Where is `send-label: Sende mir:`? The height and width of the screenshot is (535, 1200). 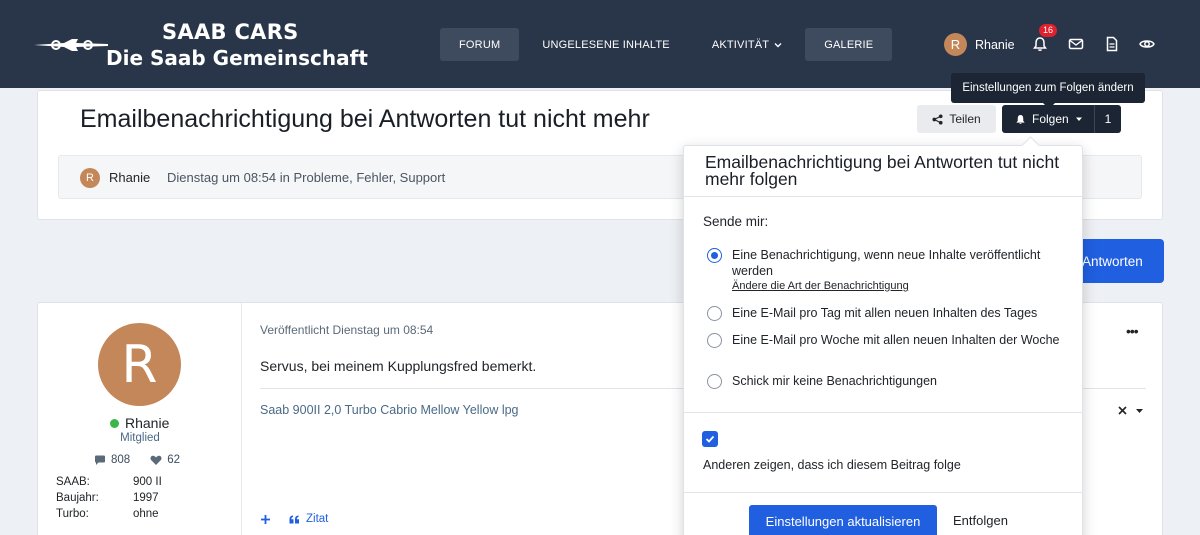
send-label: Sende mir: is located at coordinates (736, 221).